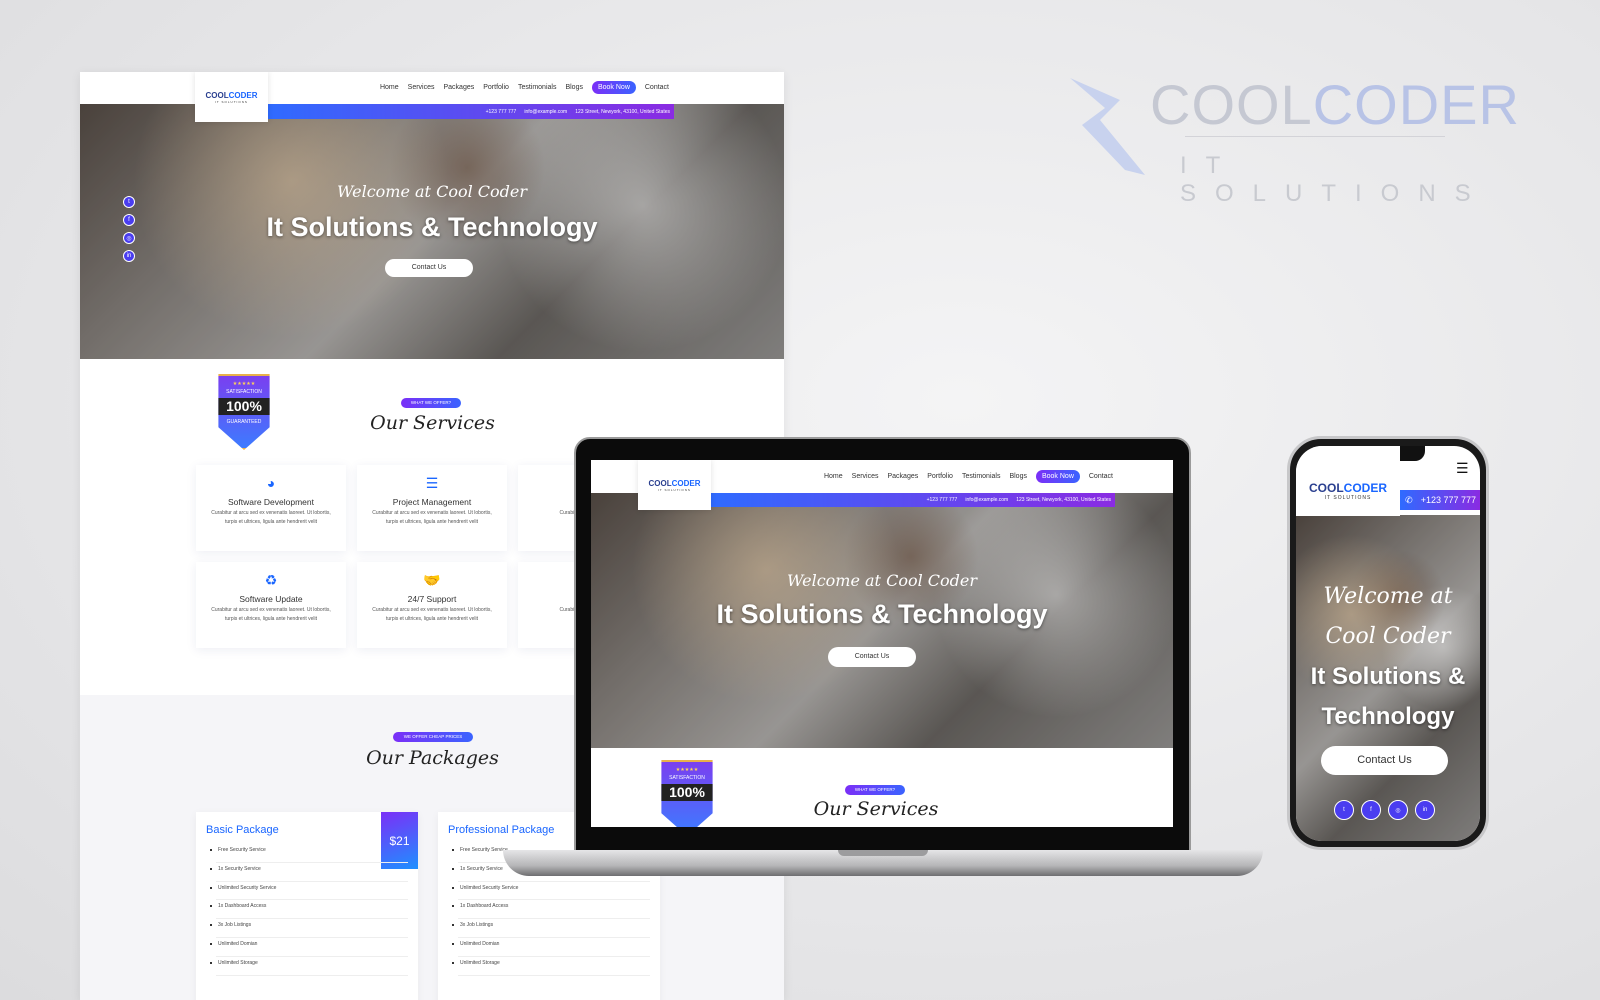  I want to click on badge-bottom-text: GUARANTEED, so click(244, 422).